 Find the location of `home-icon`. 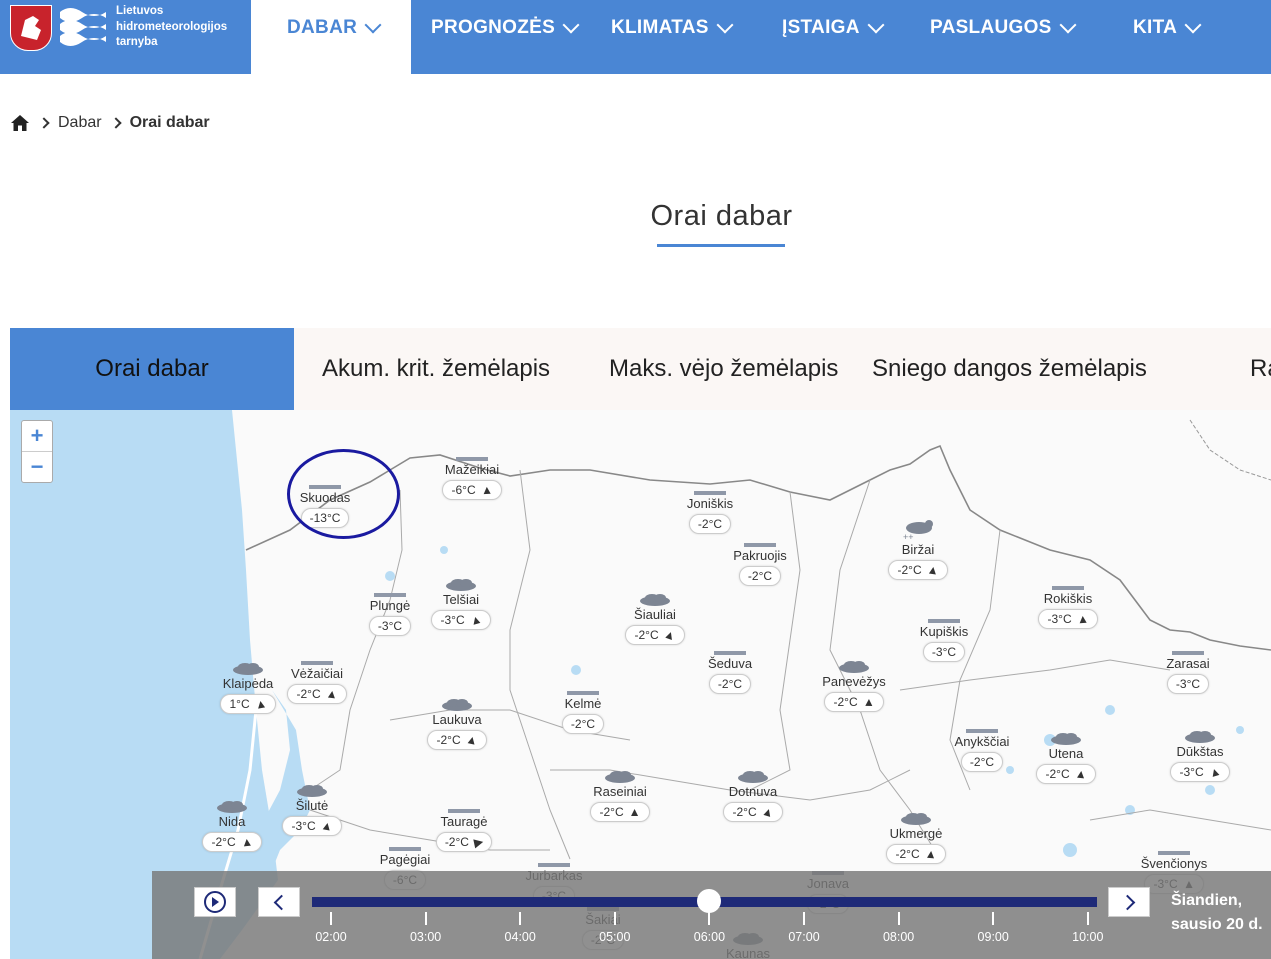

home-icon is located at coordinates (20, 123).